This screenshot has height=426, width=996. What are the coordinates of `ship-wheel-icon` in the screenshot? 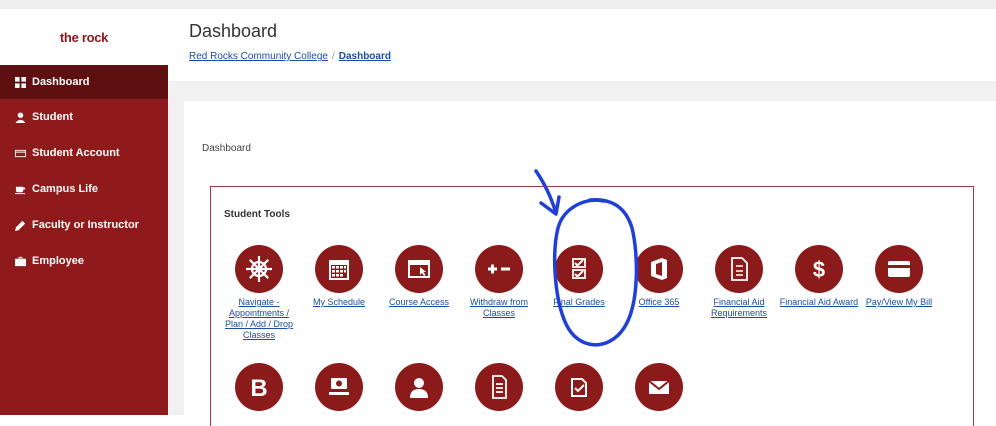 It's located at (259, 269).